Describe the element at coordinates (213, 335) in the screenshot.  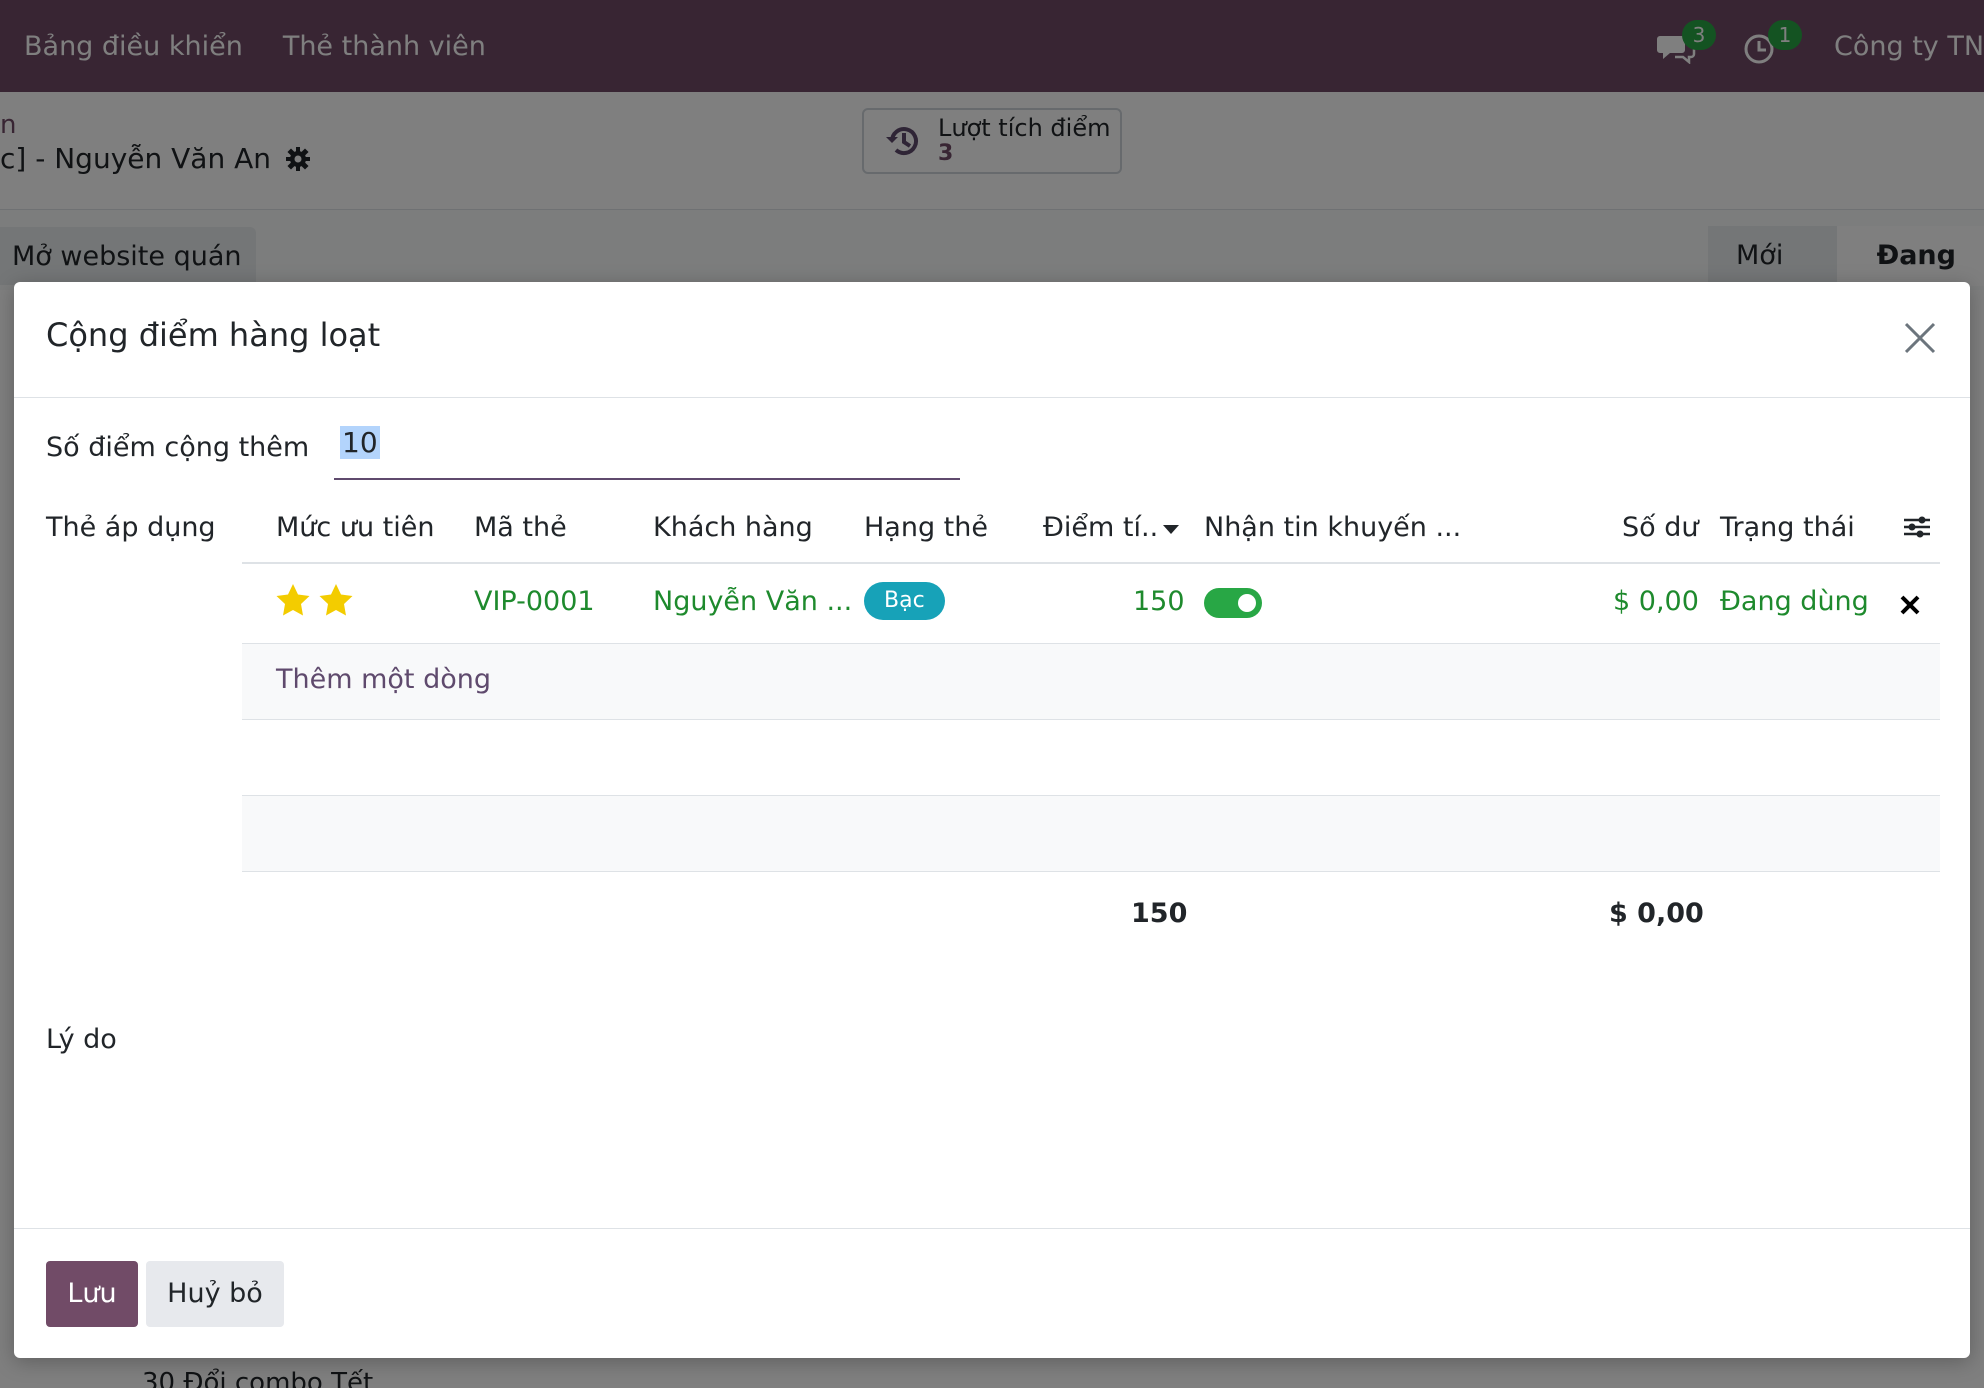
I see `modal-title: Cộng điểm hàng loạt` at that location.